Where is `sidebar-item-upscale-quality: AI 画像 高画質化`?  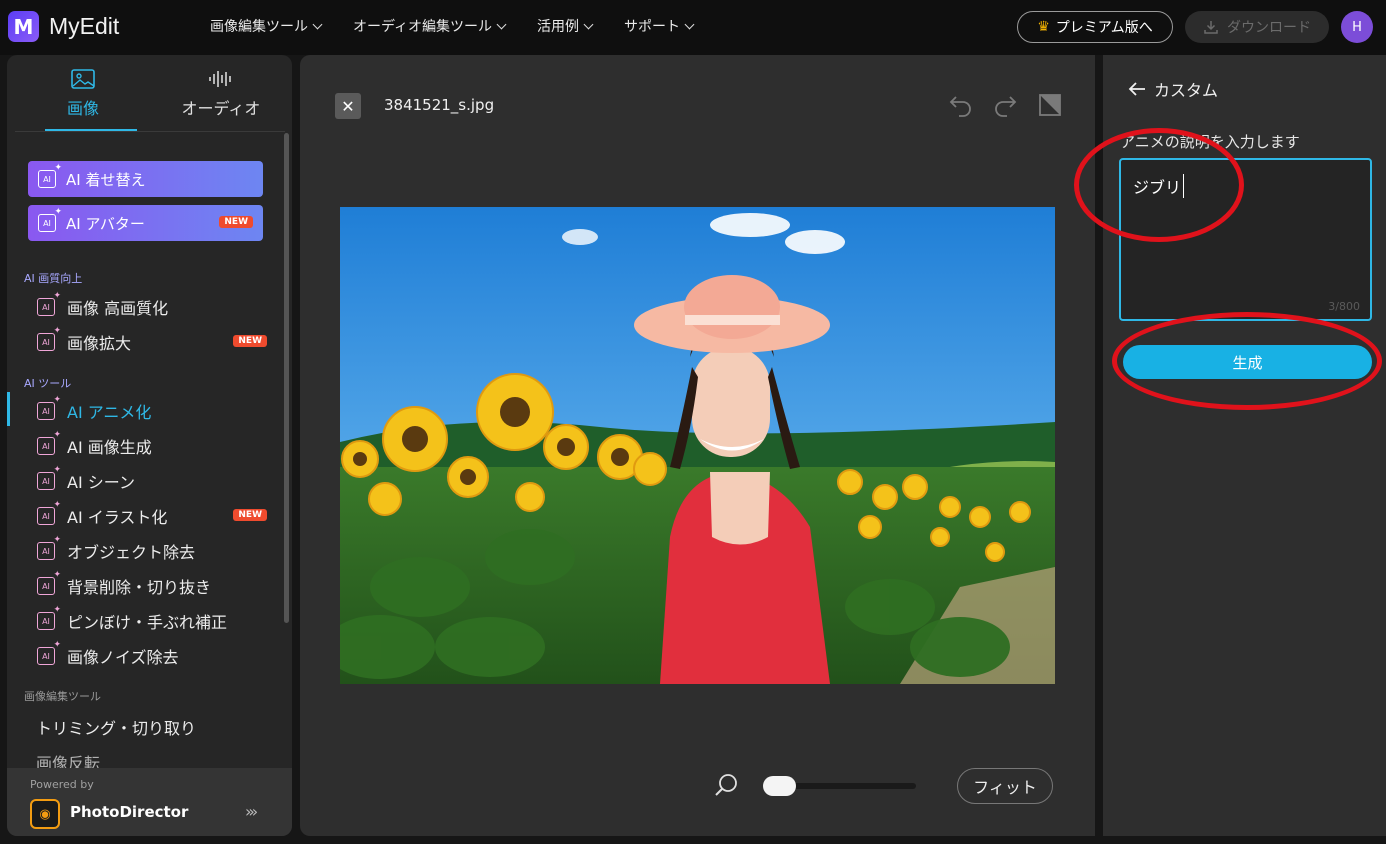 sidebar-item-upscale-quality: AI 画像 高画質化 is located at coordinates (152, 306).